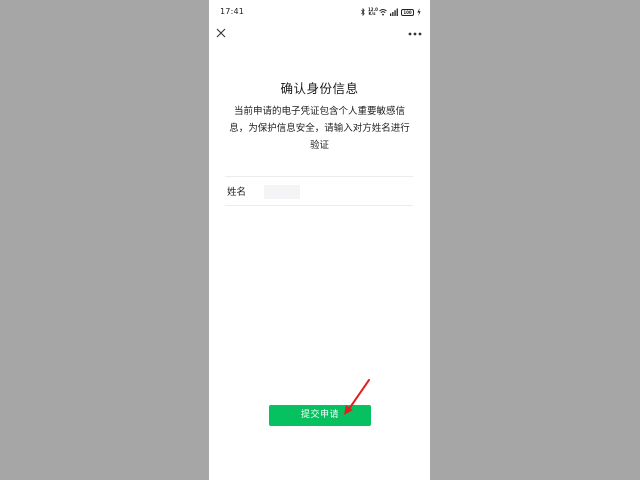  I want to click on charging-icon, so click(419, 12).